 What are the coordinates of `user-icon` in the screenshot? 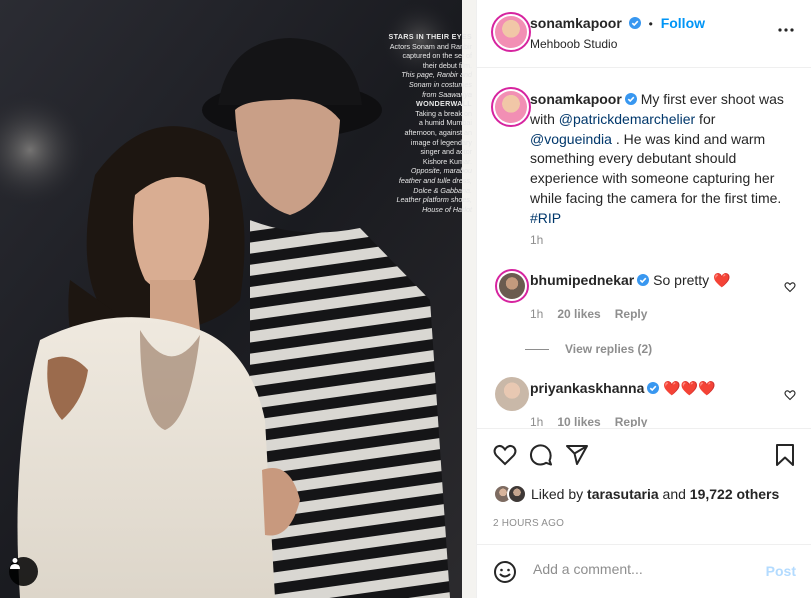 It's located at (15, 563).